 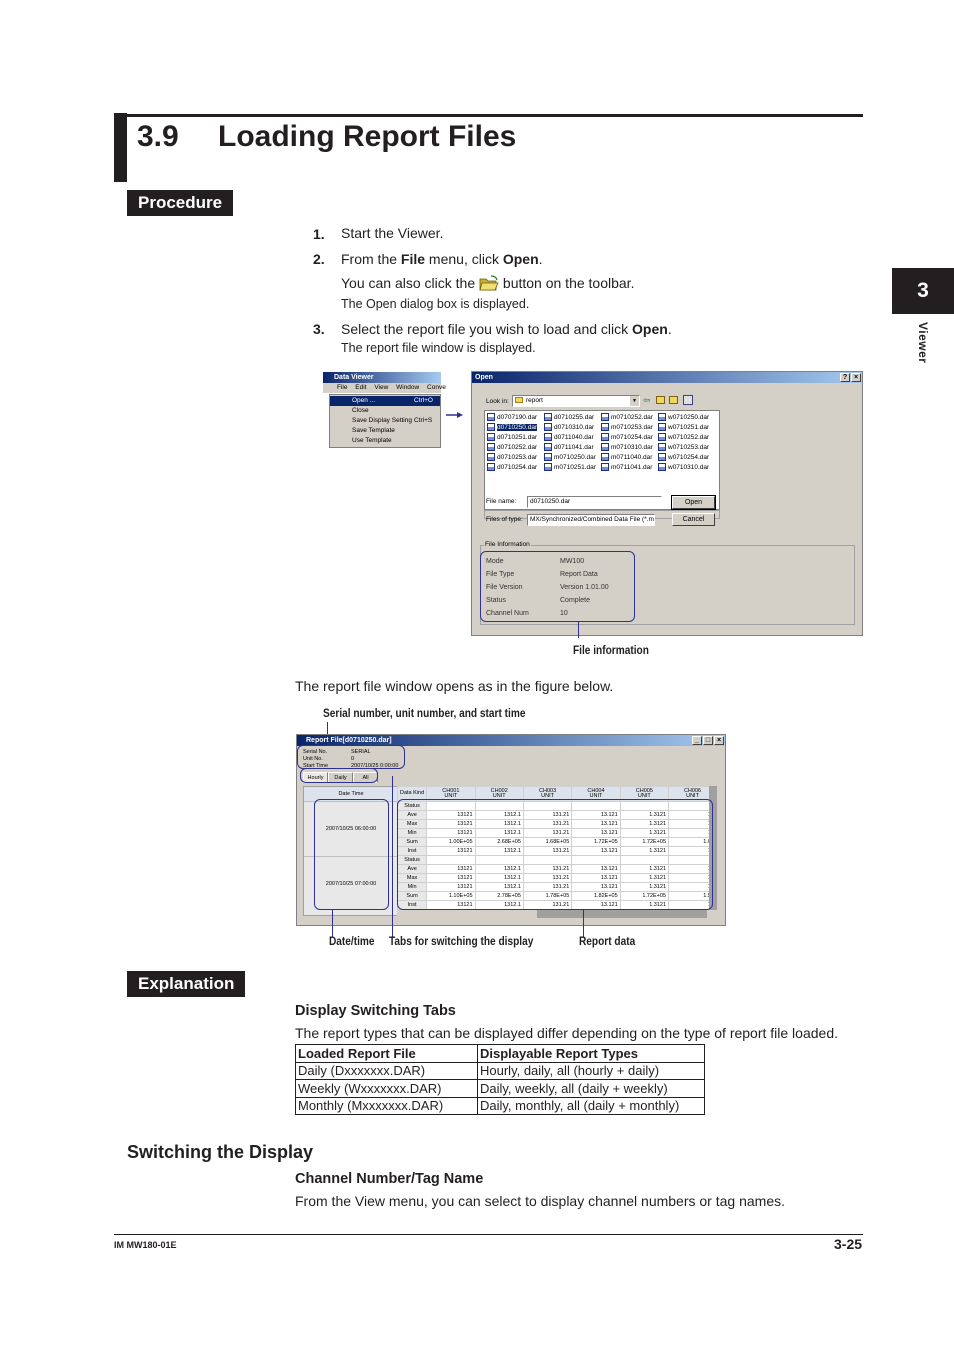 I want to click on file-item: d0710253.dar, so click(x=512, y=458).